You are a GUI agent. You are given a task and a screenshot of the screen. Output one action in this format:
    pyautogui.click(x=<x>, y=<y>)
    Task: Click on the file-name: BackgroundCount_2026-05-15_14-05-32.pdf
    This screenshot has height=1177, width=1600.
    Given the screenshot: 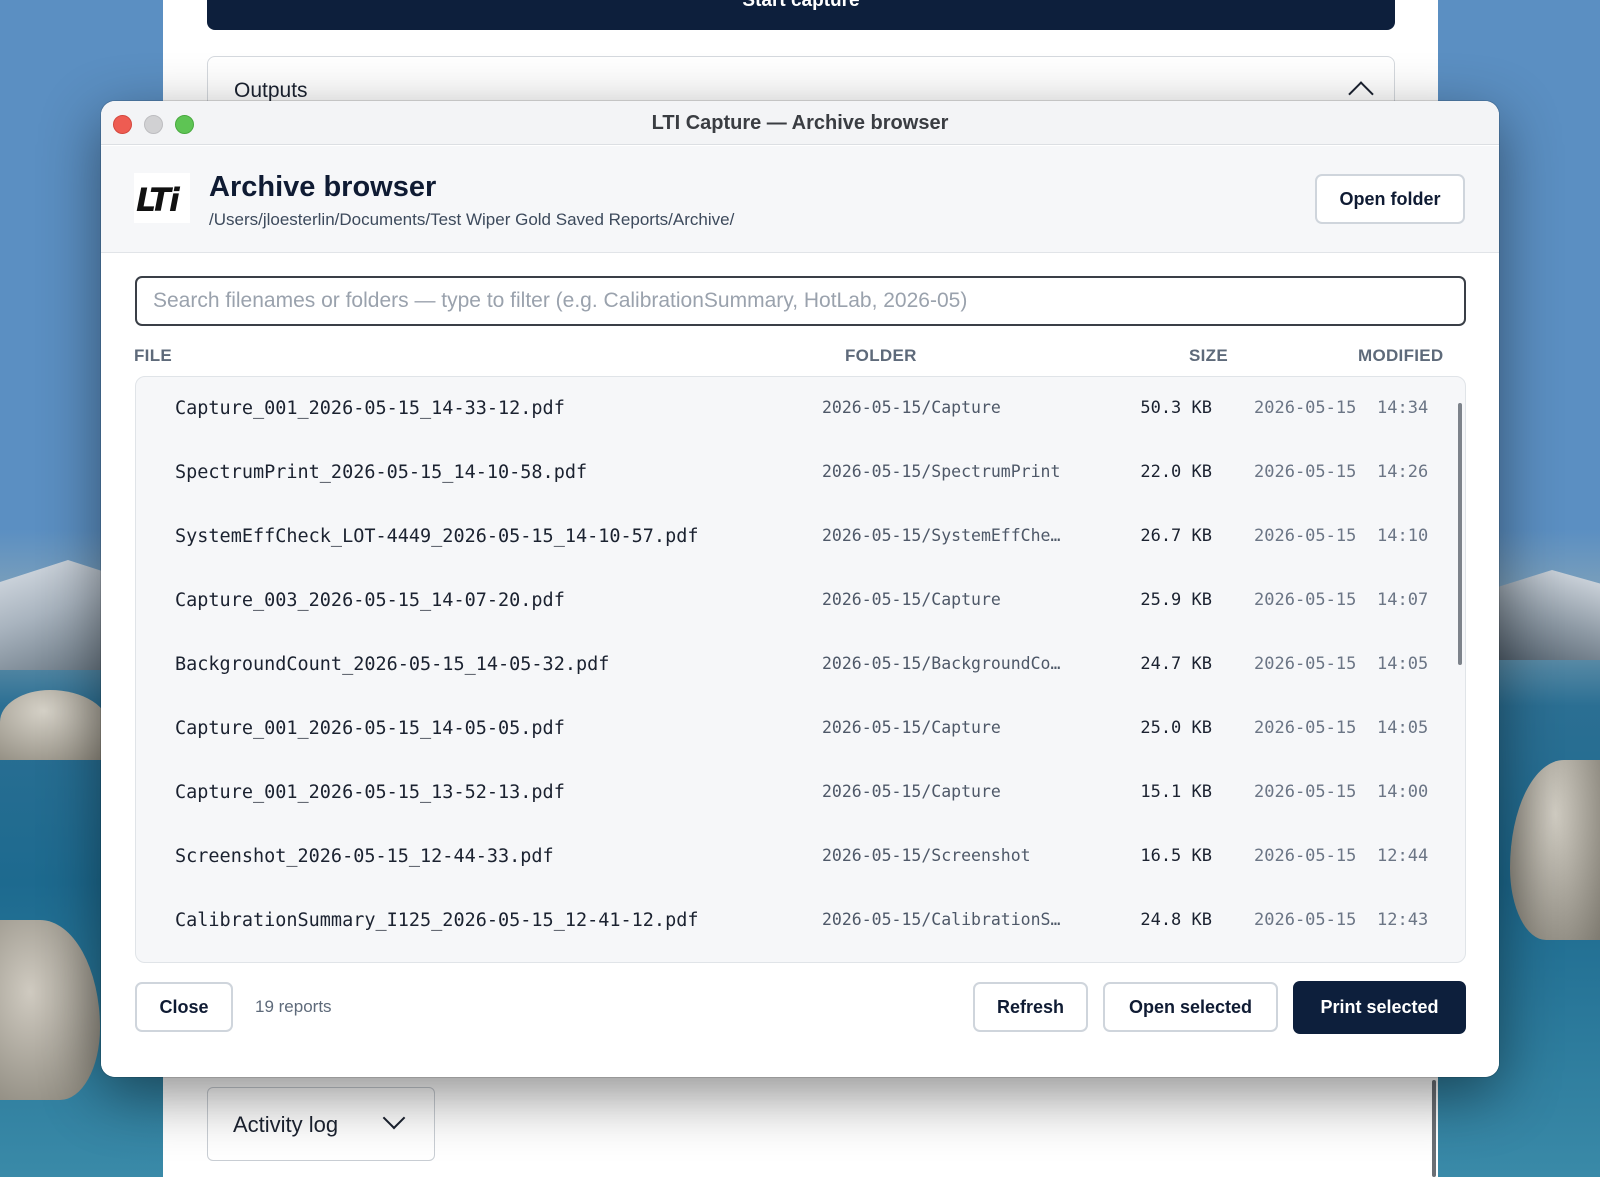 What is the action you would take?
    pyautogui.click(x=392, y=664)
    